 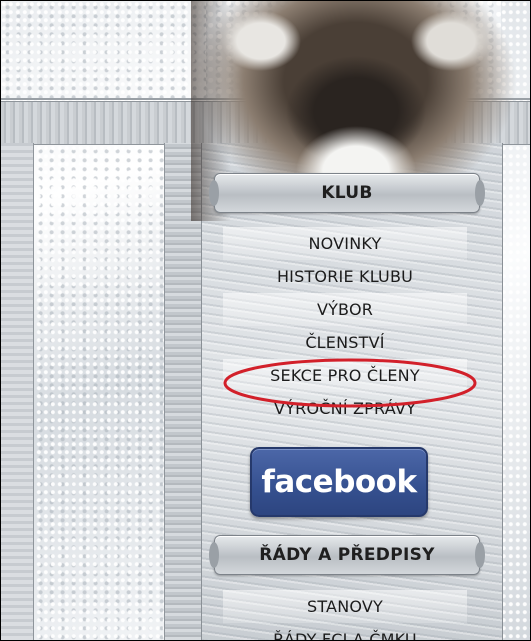 I want to click on menu-item-sekce-pro-cleny: SEKCE PRO ČLENY, so click(x=345, y=375).